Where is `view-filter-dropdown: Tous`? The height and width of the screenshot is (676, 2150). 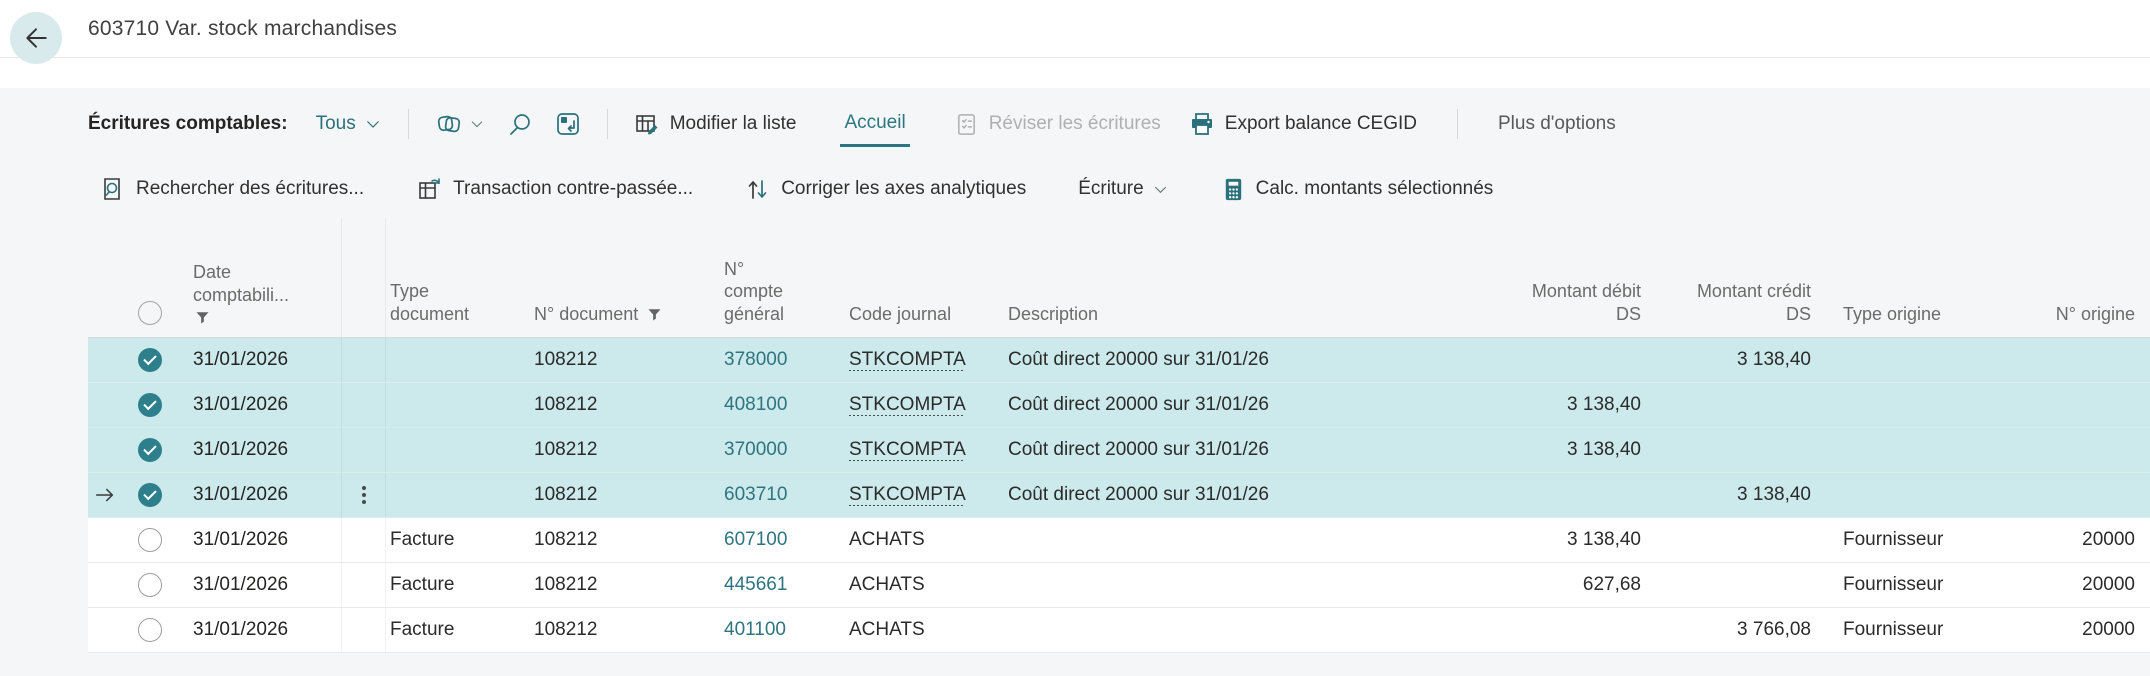
view-filter-dropdown: Tous is located at coordinates (349, 124).